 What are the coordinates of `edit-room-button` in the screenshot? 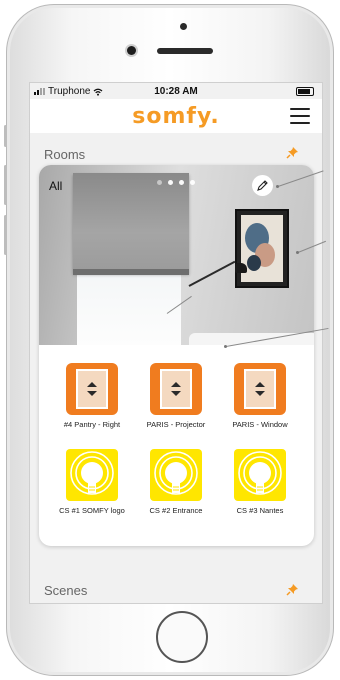 It's located at (262, 185).